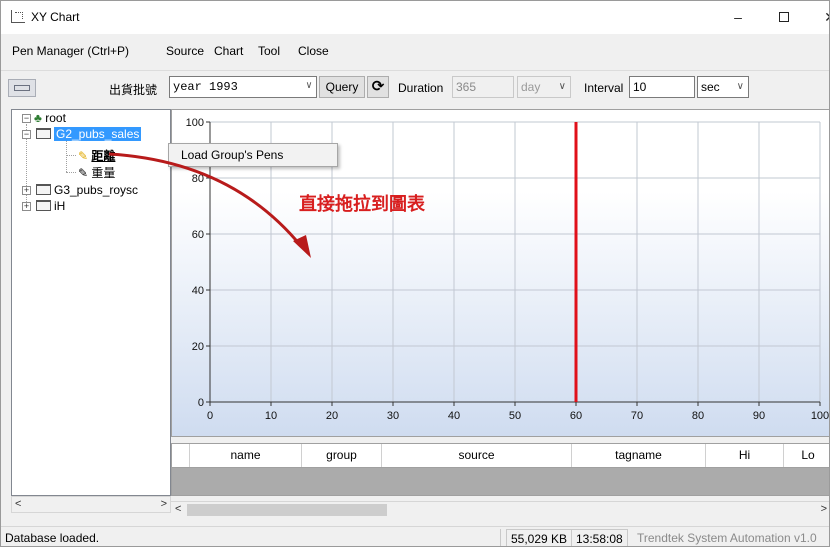 This screenshot has height=547, width=830. Describe the element at coordinates (637, 416) in the screenshot. I see `x-tick-label: 70` at that location.